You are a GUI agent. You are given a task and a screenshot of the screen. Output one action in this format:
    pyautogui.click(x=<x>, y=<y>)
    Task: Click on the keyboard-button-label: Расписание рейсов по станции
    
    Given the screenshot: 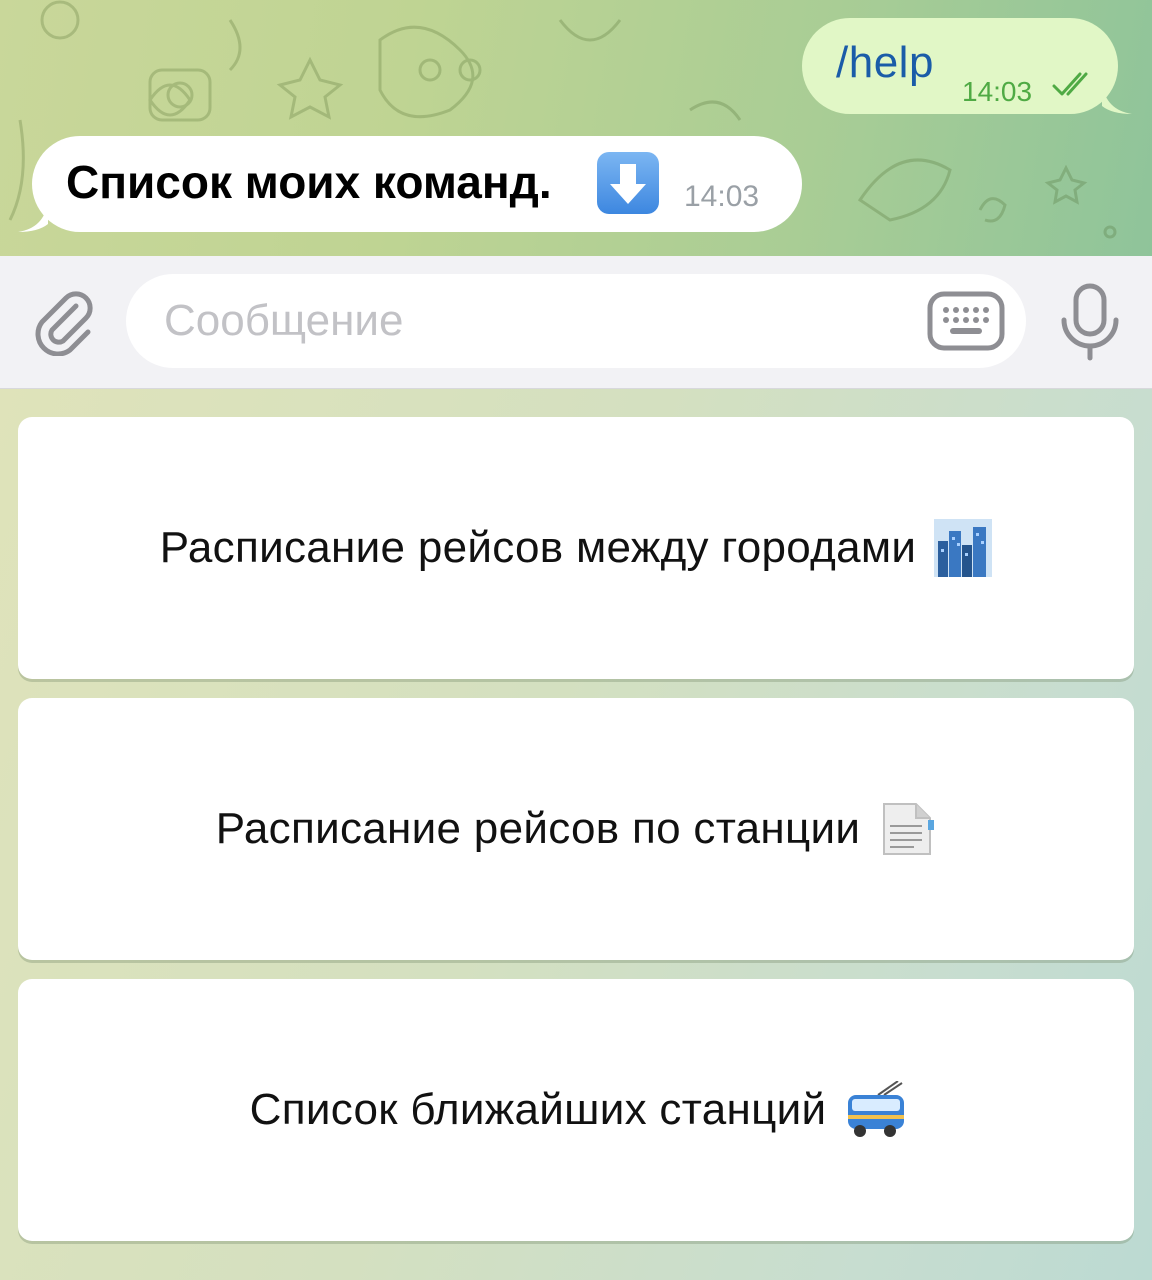 What is the action you would take?
    pyautogui.click(x=538, y=828)
    